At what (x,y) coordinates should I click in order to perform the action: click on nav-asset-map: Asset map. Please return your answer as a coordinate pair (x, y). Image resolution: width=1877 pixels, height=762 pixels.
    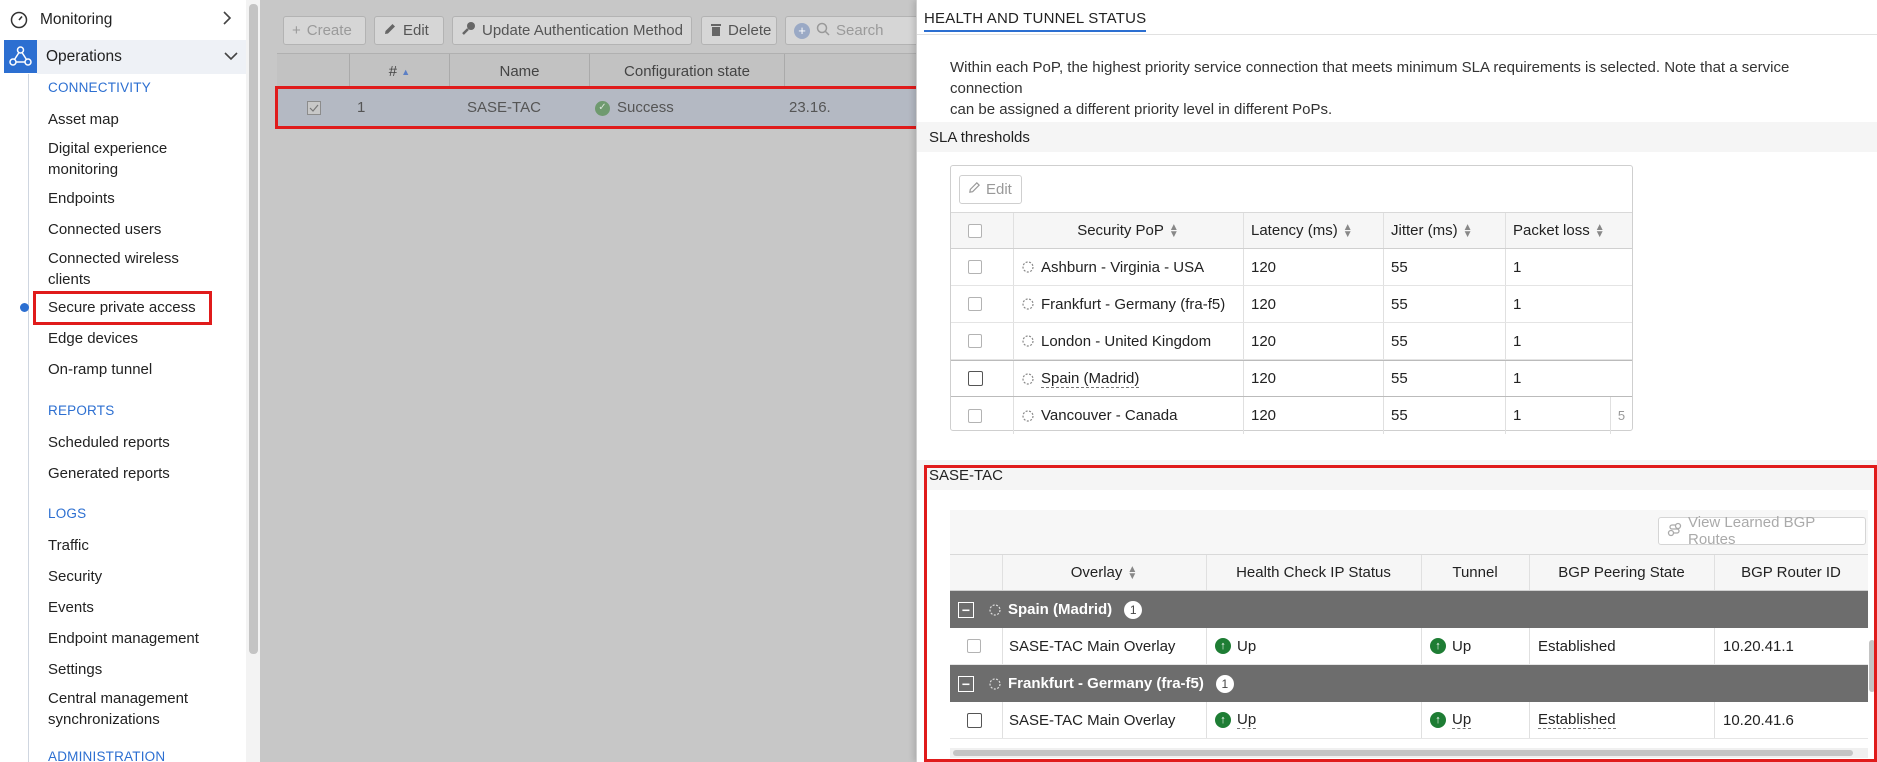
    Looking at the image, I should click on (83, 119).